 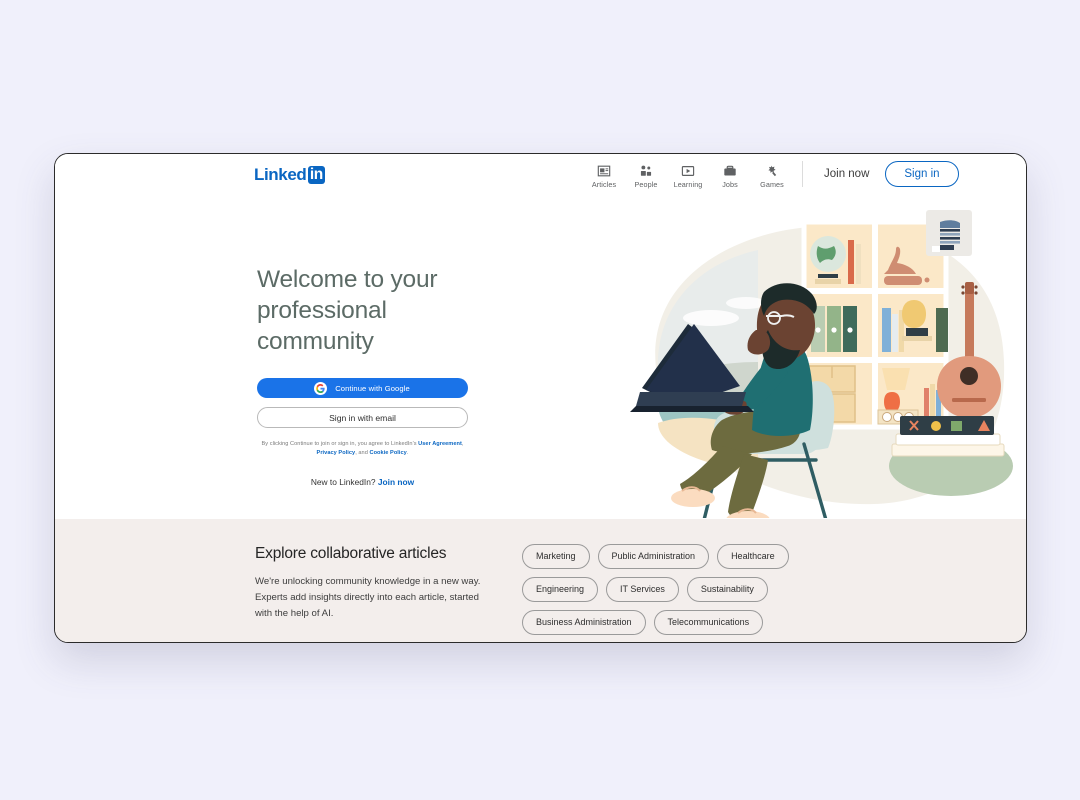 What do you see at coordinates (604, 184) in the screenshot?
I see `nav-label-articles: Articles` at bounding box center [604, 184].